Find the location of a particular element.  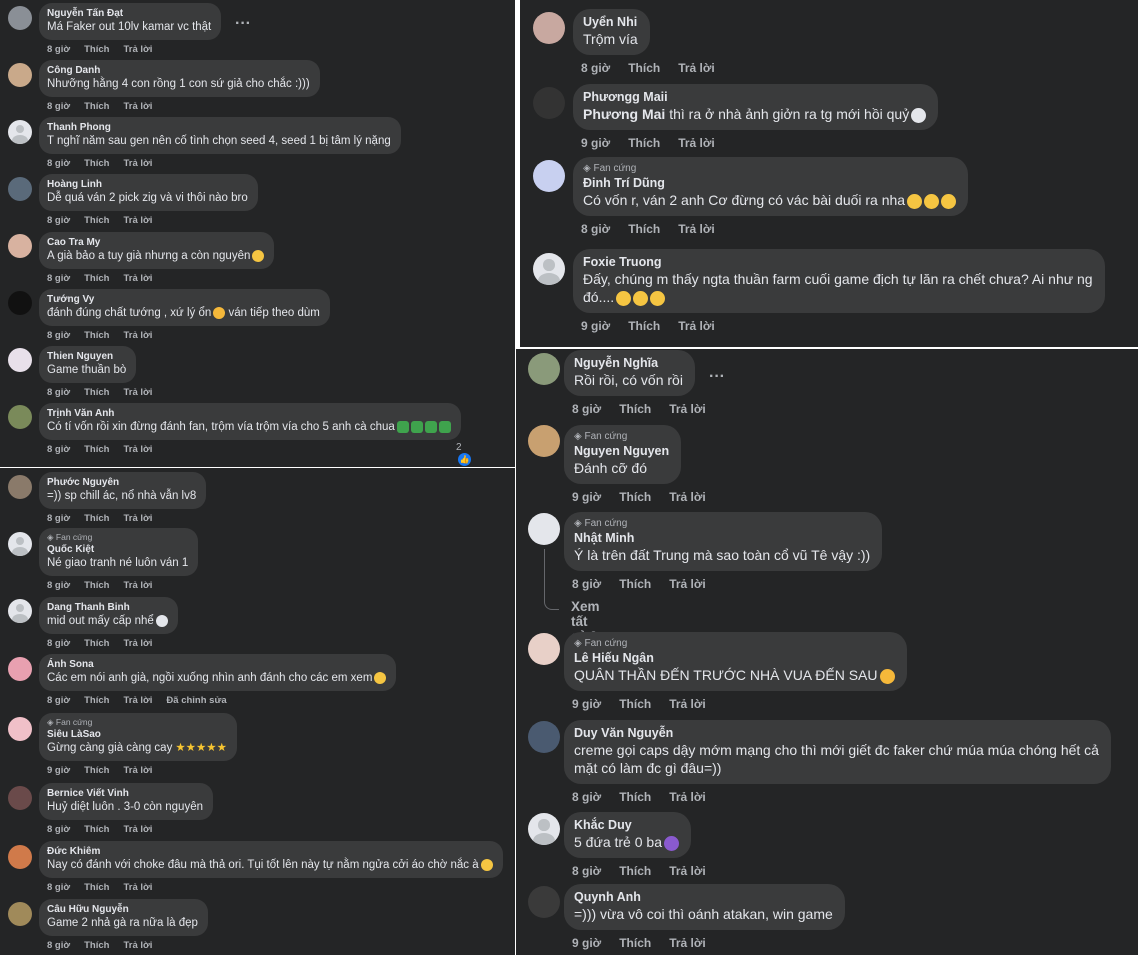

commenter-name: Siêu LàSao is located at coordinates (137, 734).